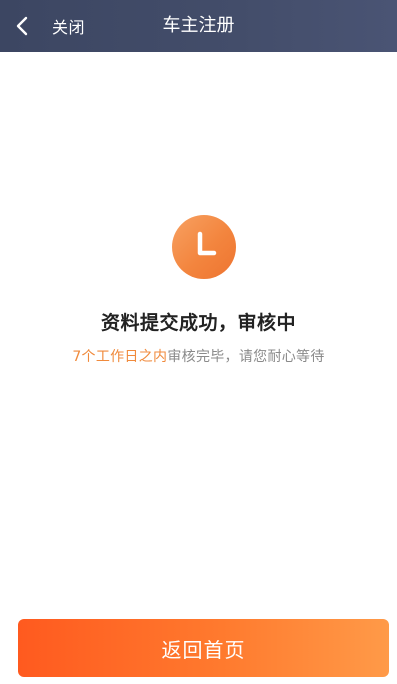 Image resolution: width=397 pixels, height=684 pixels. I want to click on review-period-highlight: 7个工作日之内, so click(120, 357).